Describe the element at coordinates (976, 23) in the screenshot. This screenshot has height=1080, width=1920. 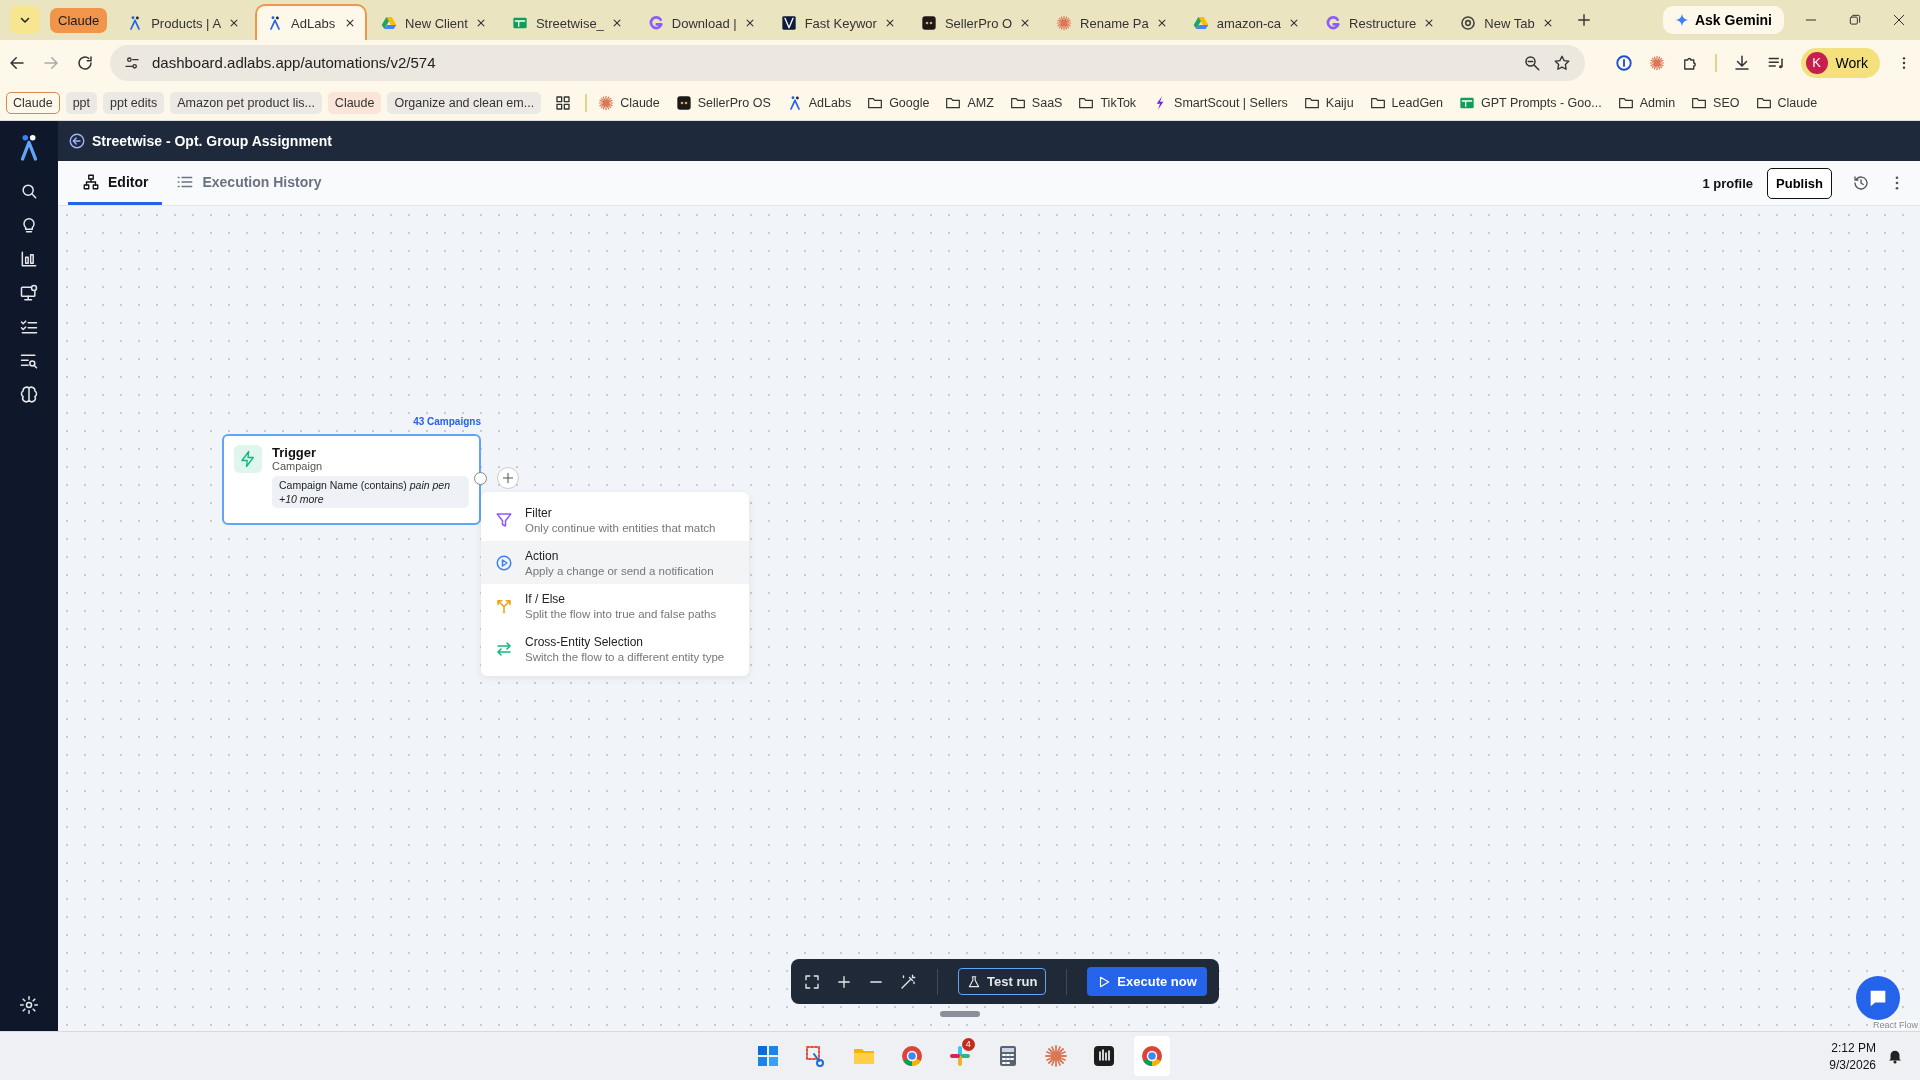
I see `browser-tab: SellerPro O` at that location.